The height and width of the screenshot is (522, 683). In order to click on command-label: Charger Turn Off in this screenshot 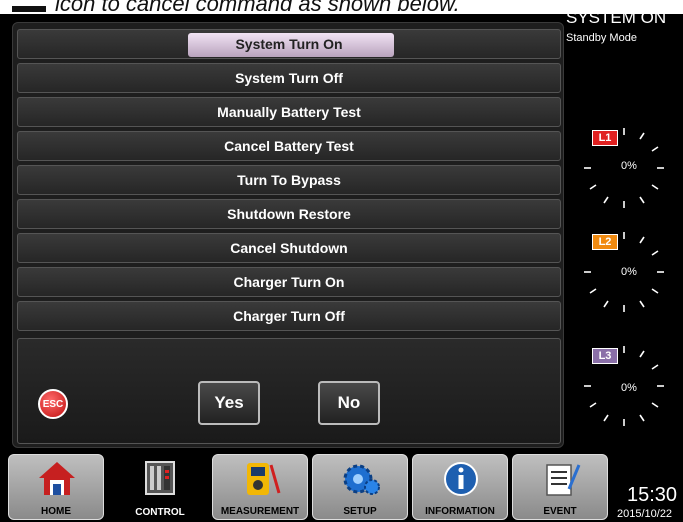, I will do `click(289, 316)`.